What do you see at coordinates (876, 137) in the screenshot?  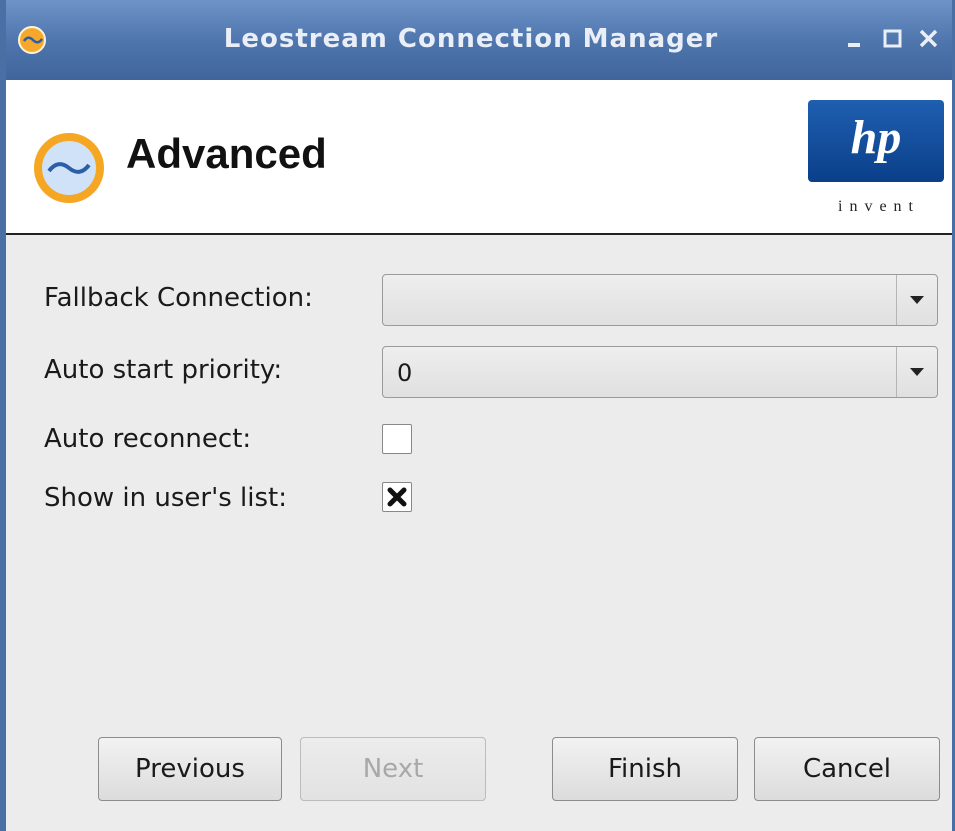 I see `hp-logo-text: hp` at bounding box center [876, 137].